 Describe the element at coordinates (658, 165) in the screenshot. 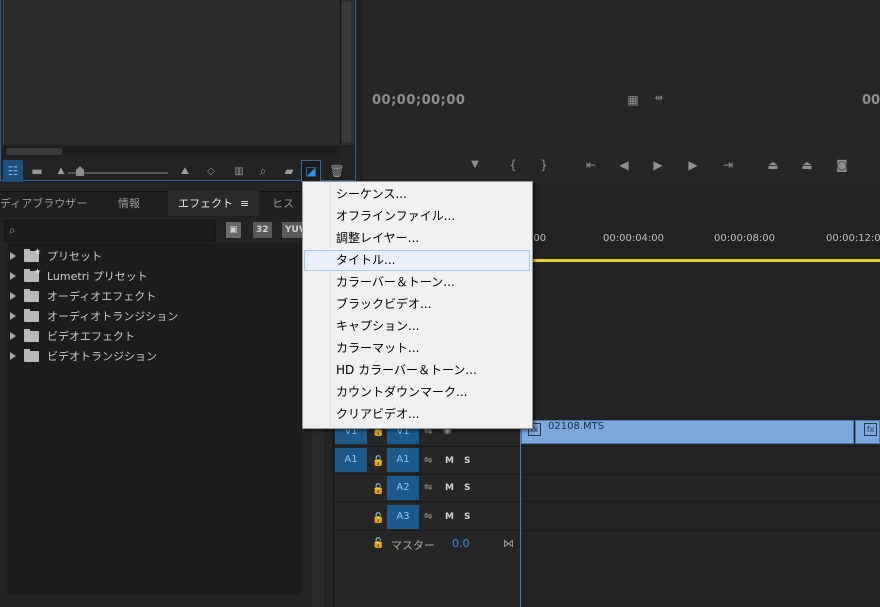

I see `play-icon: ▶` at that location.